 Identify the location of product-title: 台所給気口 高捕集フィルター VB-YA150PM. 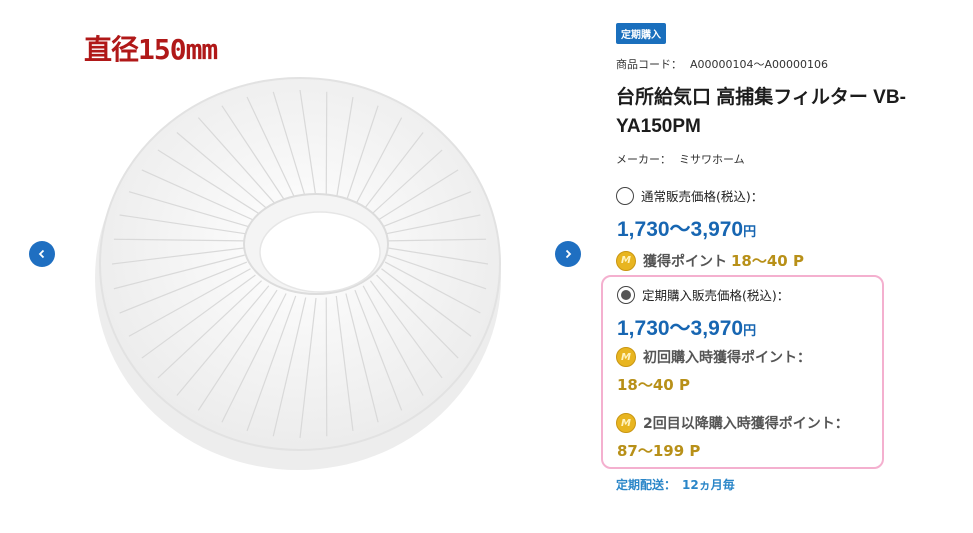
(761, 112).